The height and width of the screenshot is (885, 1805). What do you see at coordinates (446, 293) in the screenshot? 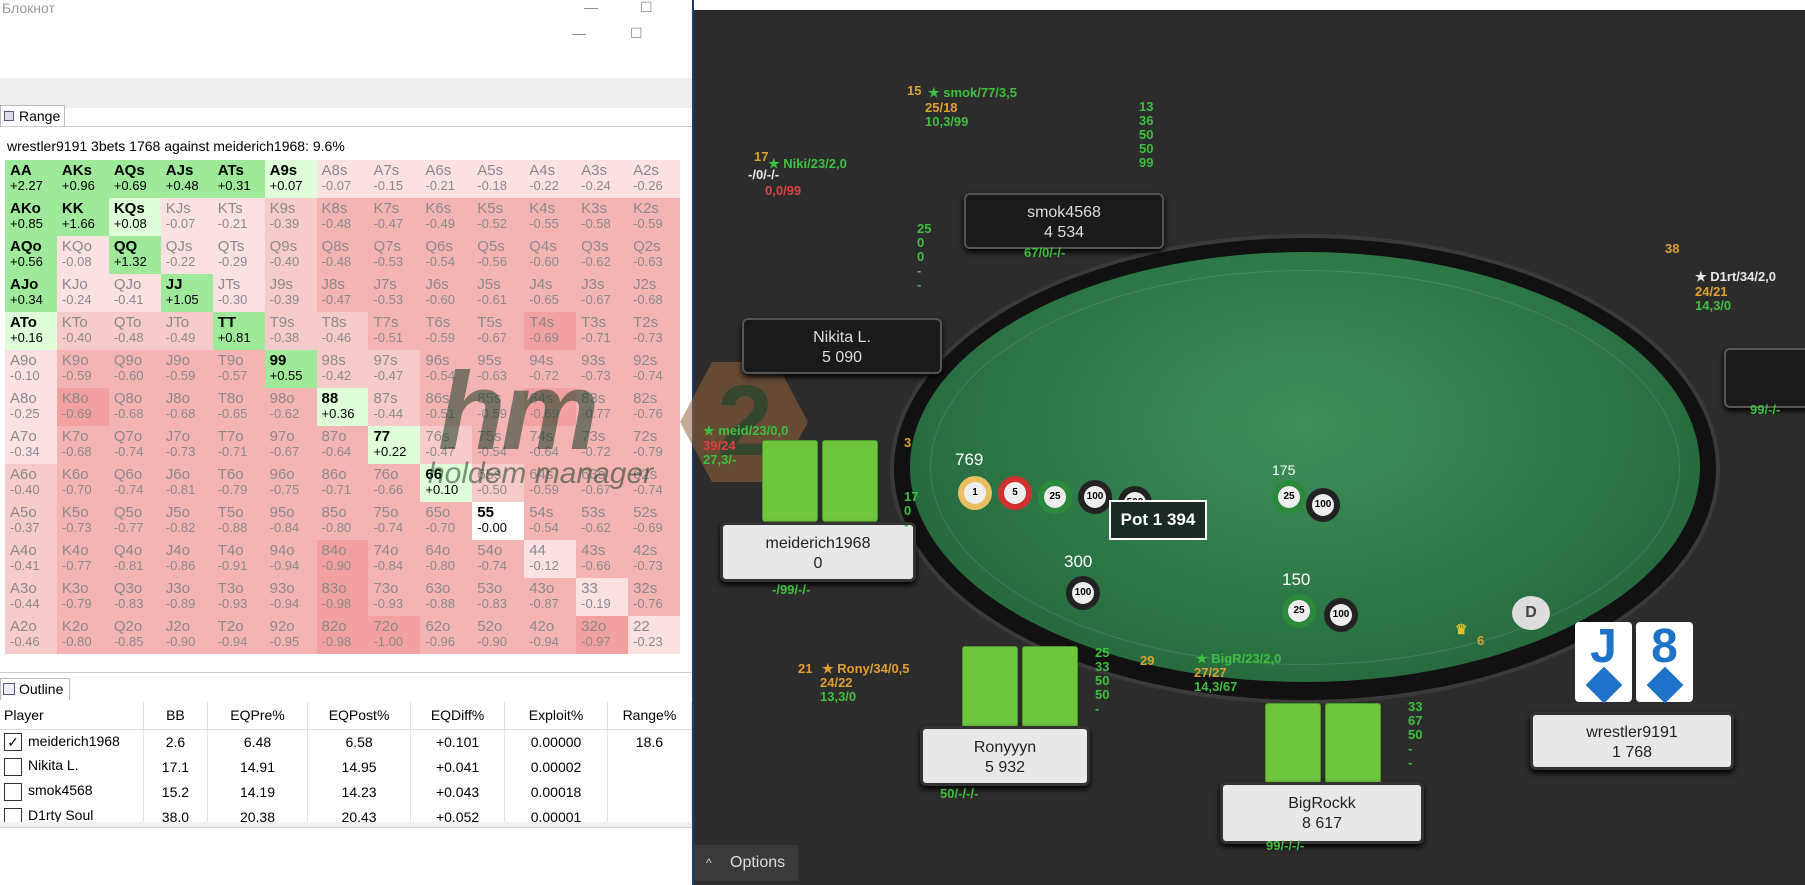
I see `range-cell: J6s -0.60` at bounding box center [446, 293].